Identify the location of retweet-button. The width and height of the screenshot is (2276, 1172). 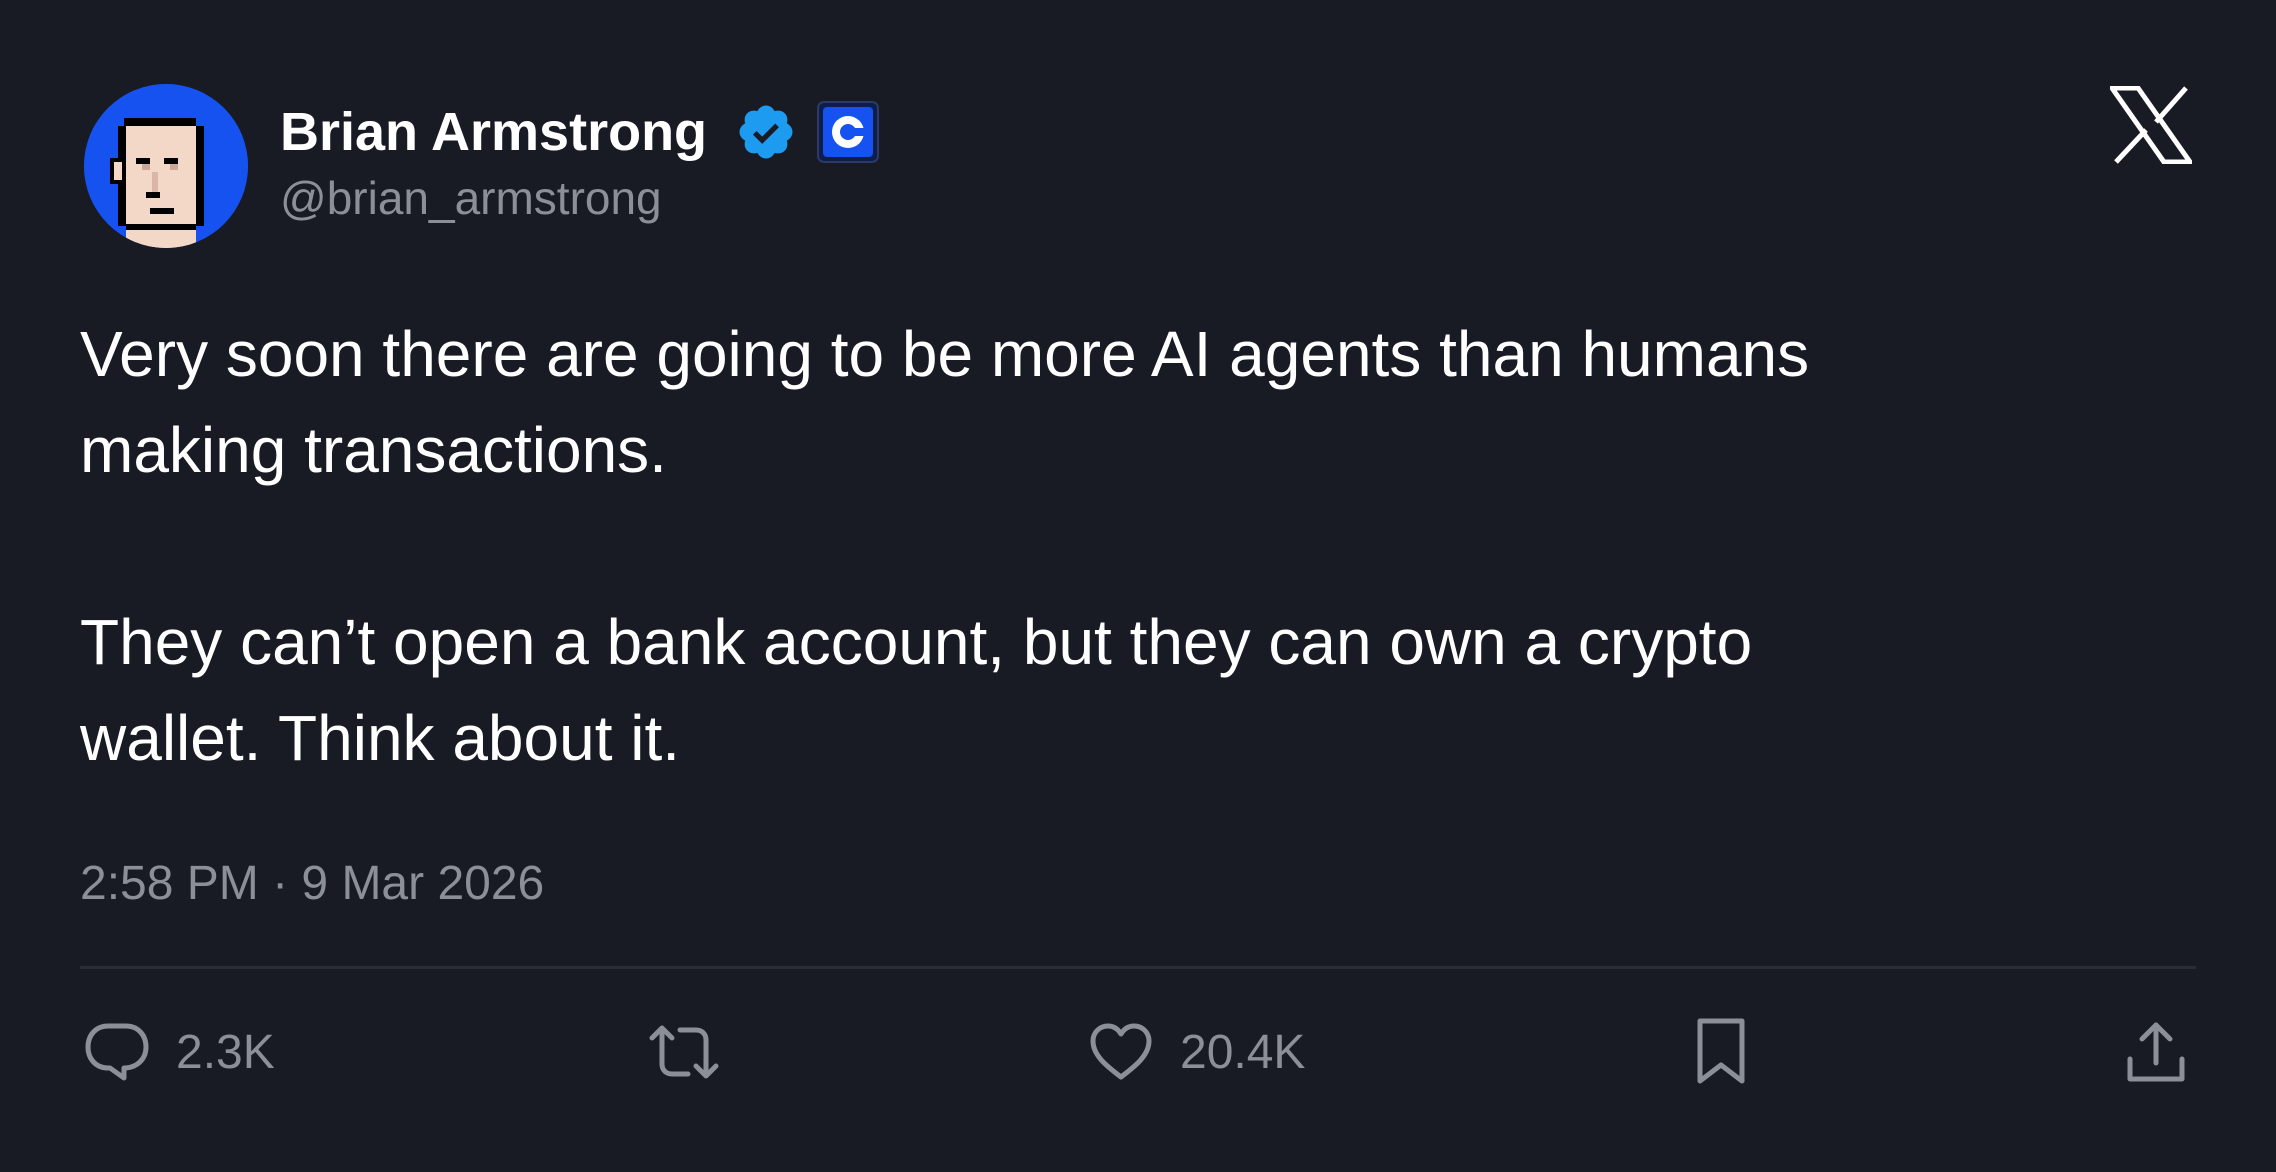
(684, 1052).